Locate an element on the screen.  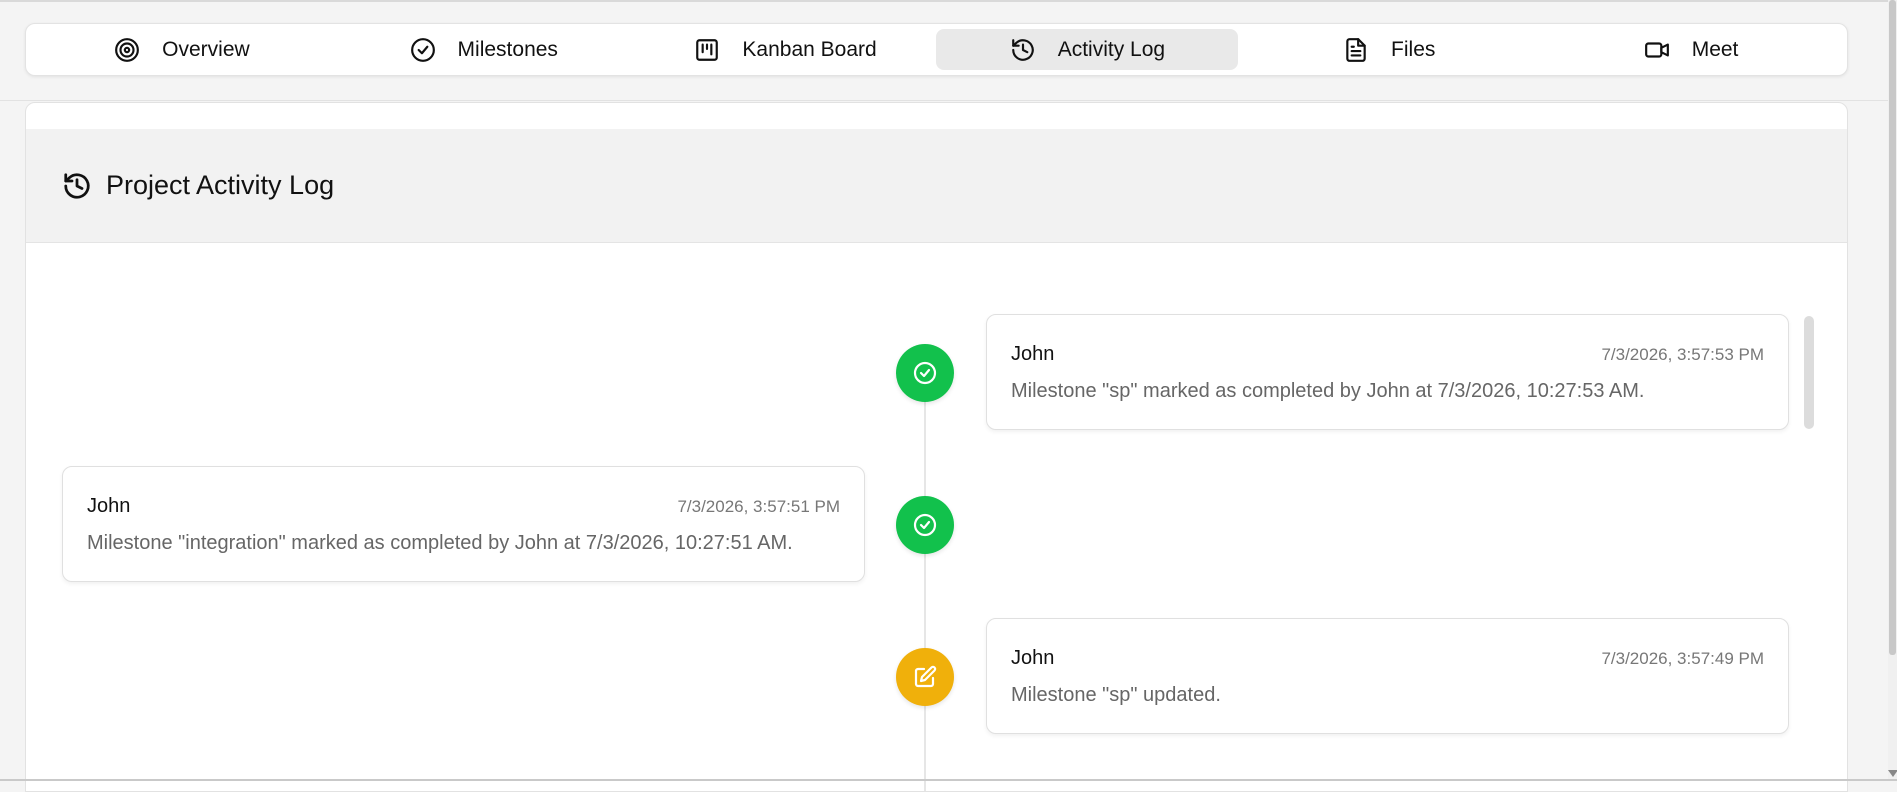
tab-files: Files is located at coordinates (1389, 49).